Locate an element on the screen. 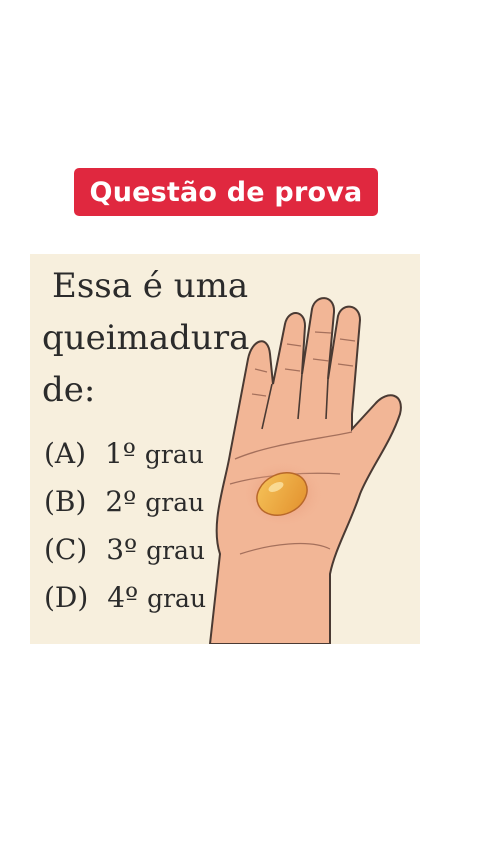  option-letter: (C) is located at coordinates (66, 549).